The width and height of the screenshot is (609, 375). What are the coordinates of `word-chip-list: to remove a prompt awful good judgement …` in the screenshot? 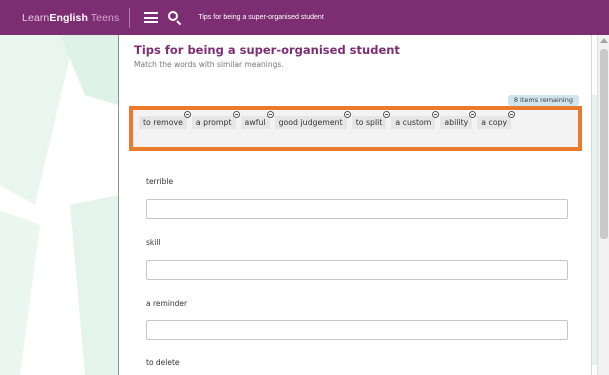 It's located at (355, 120).